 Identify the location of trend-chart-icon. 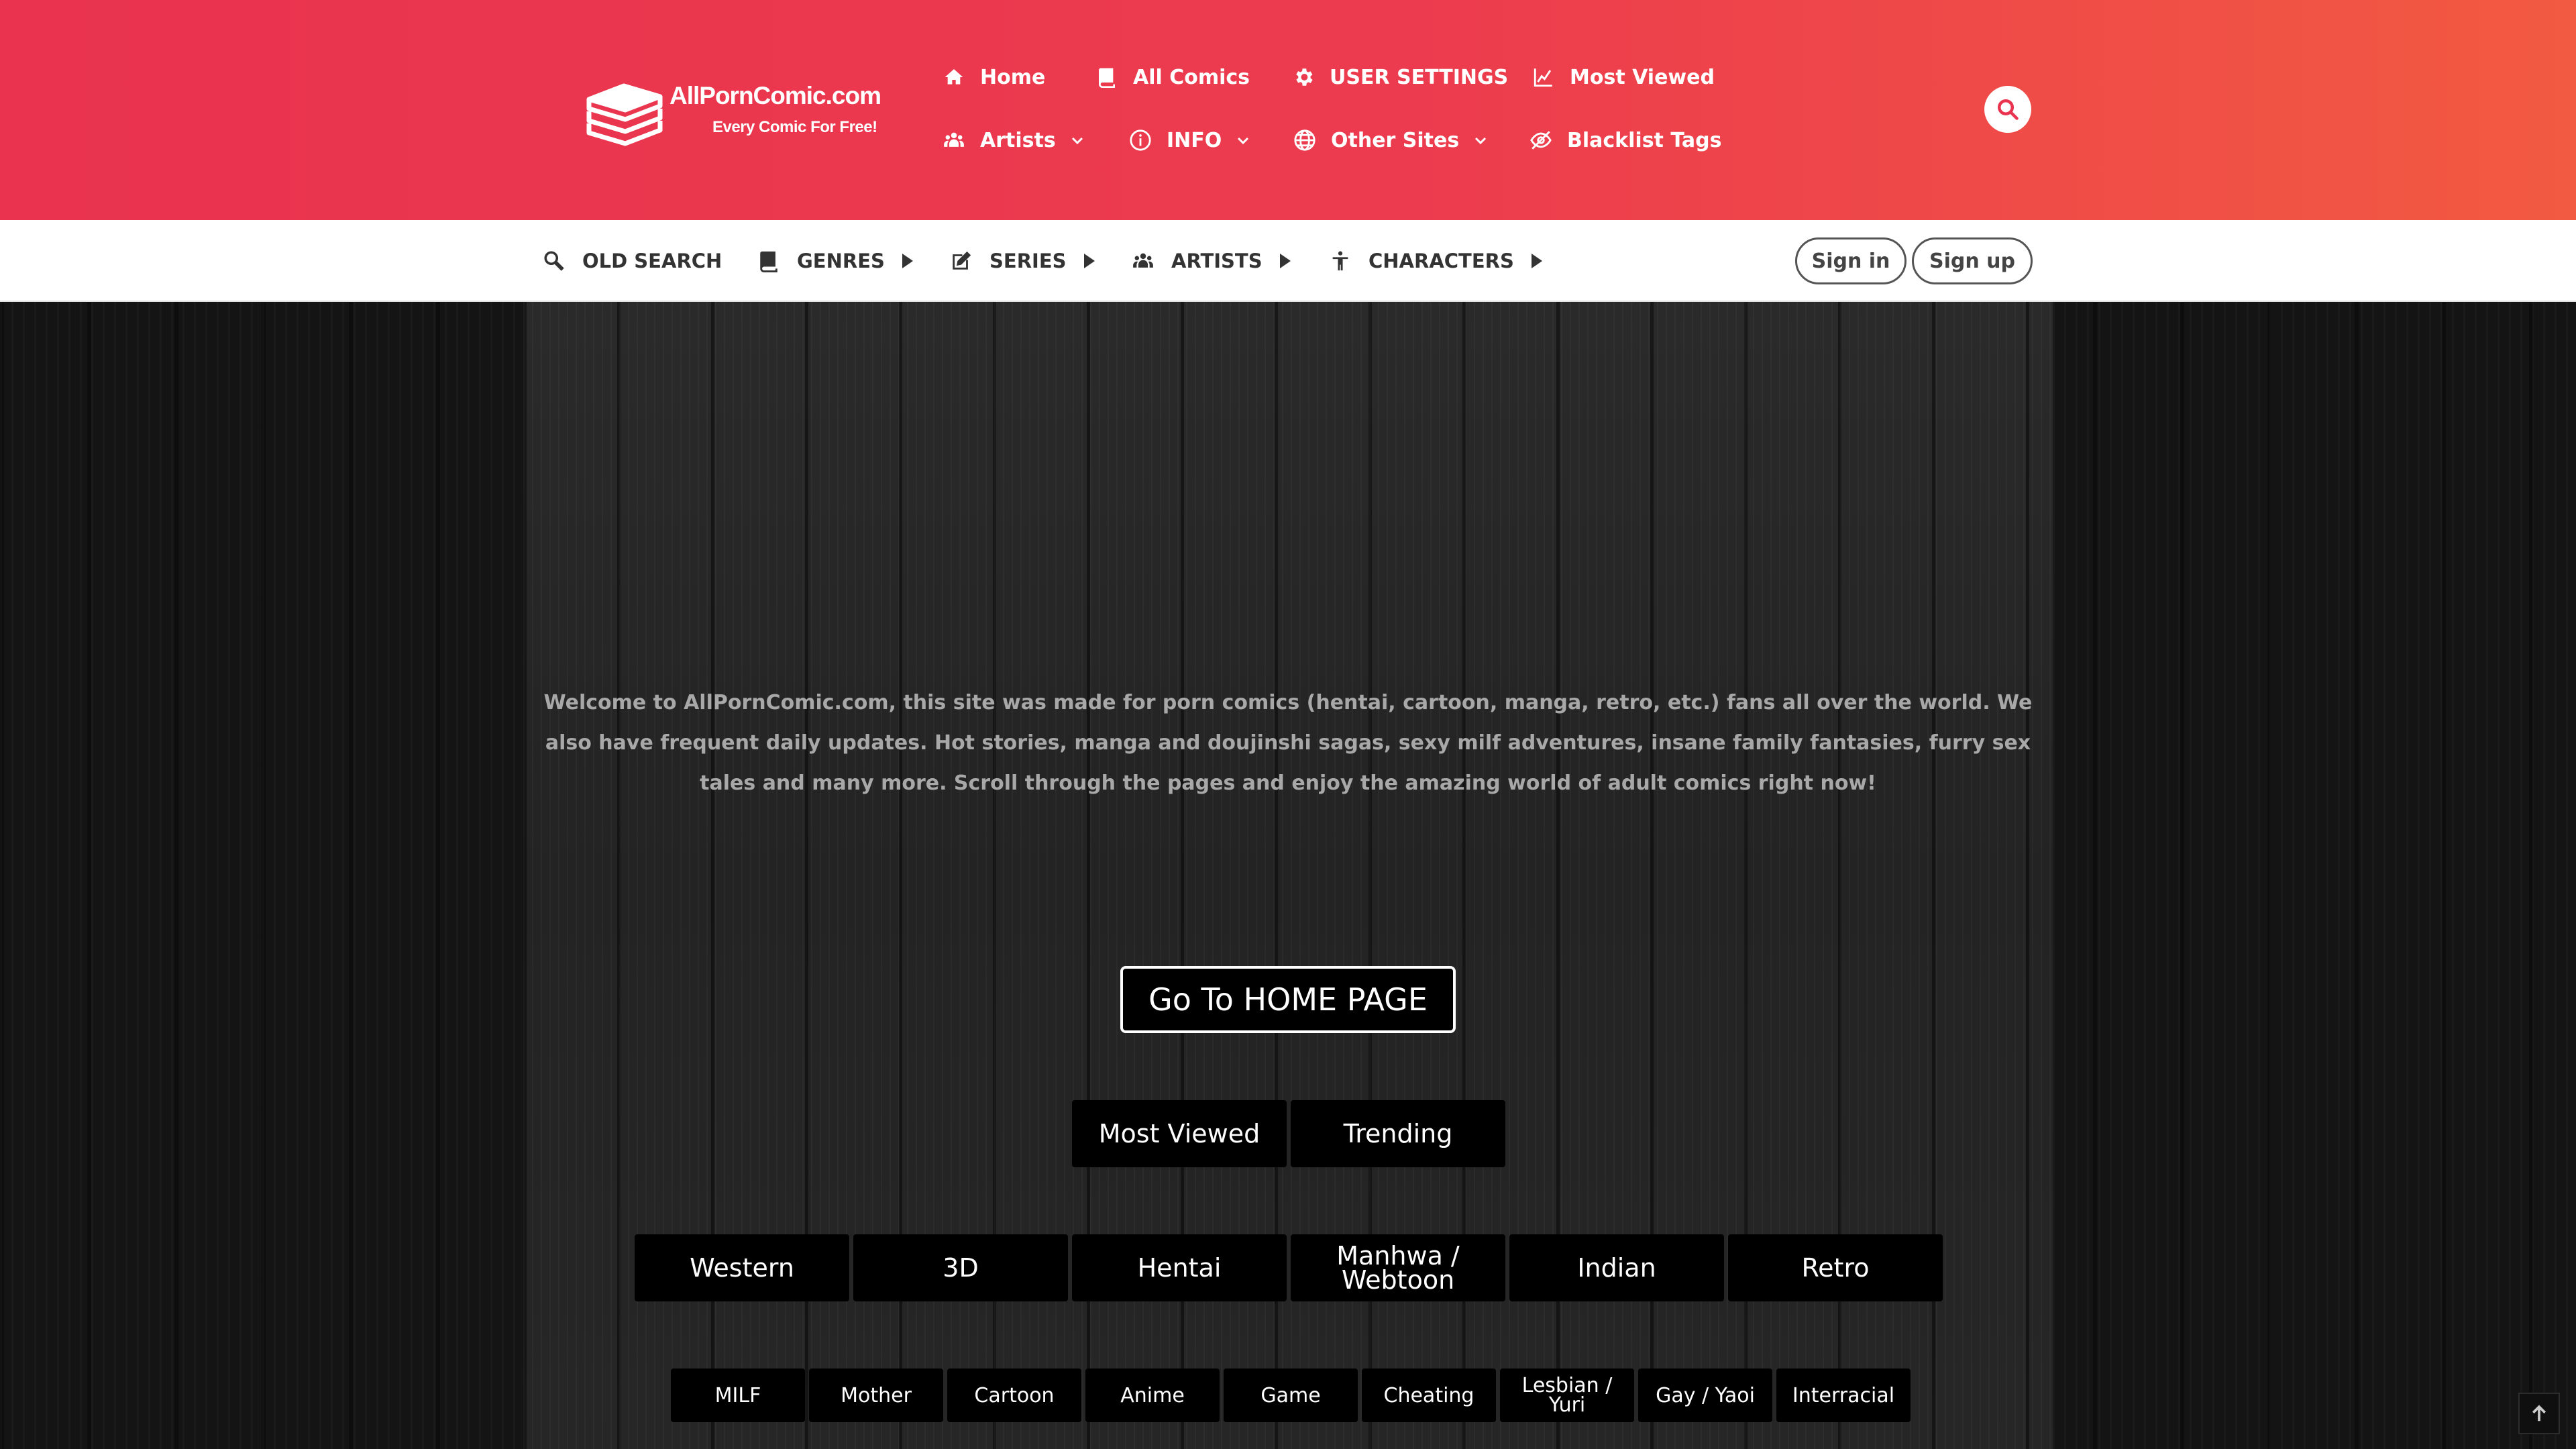
(1543, 77).